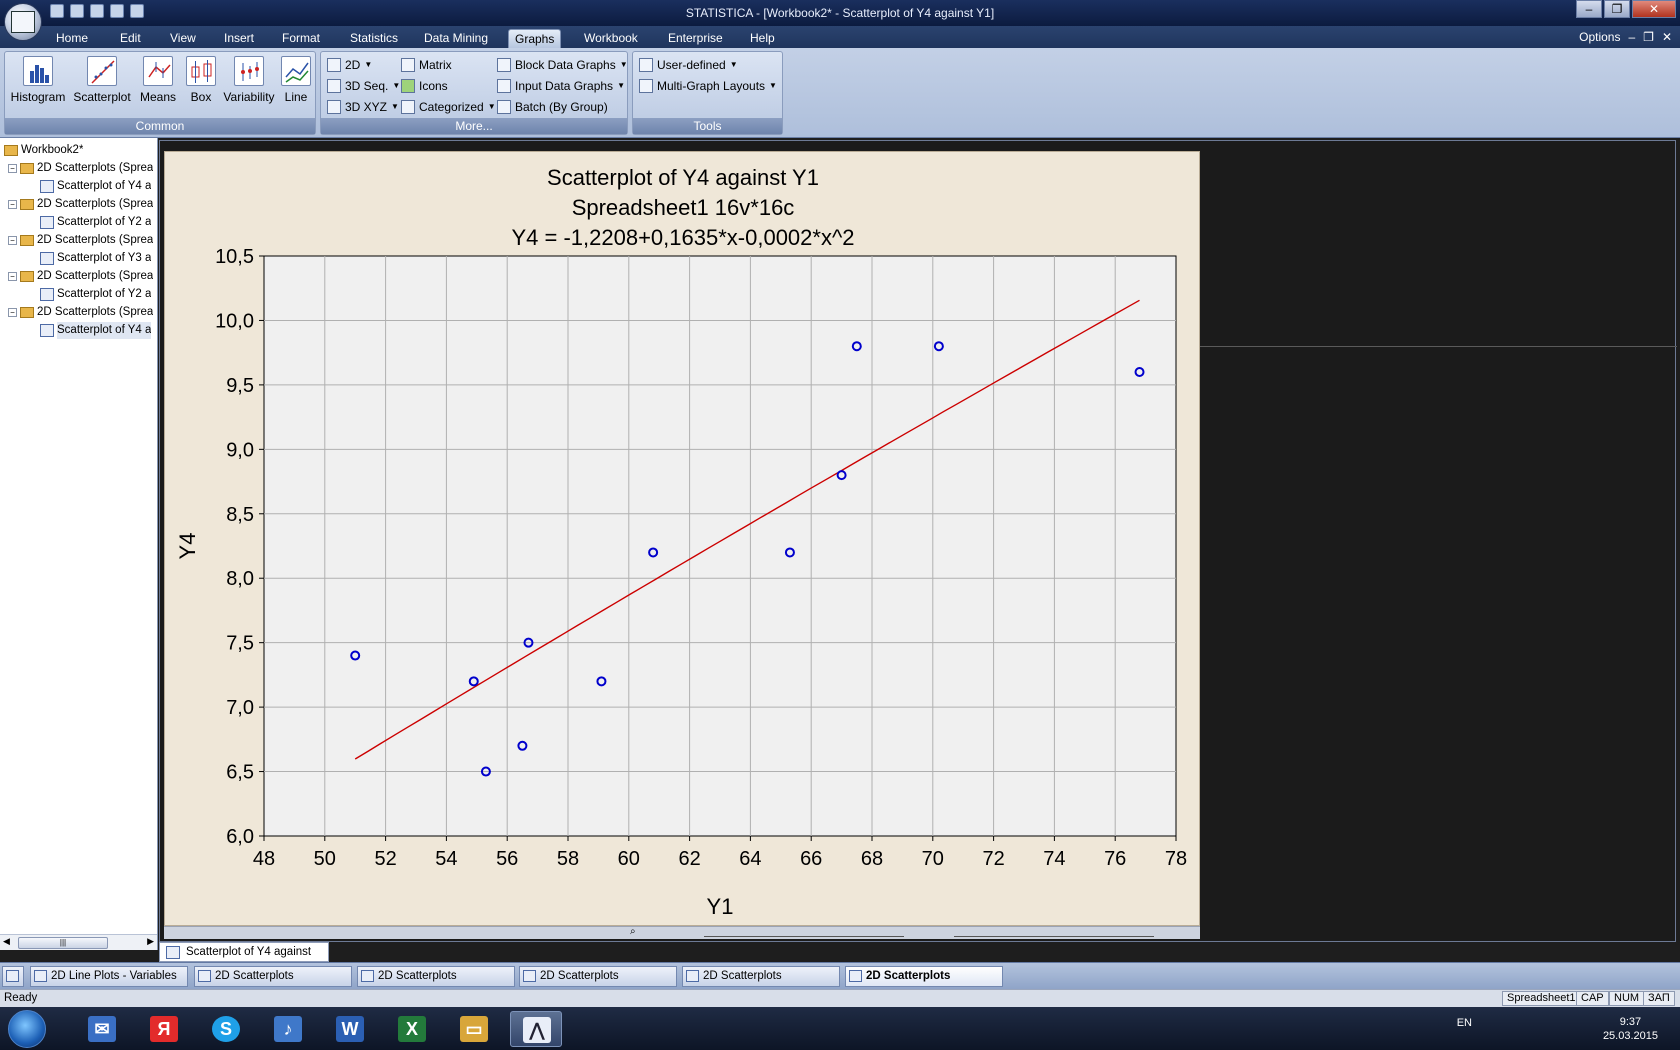 This screenshot has height=1050, width=1680. What do you see at coordinates (682, 237) in the screenshot?
I see `chart-equation: Y4 = -1,2208+0,1635*x-0,0002*x^2` at bounding box center [682, 237].